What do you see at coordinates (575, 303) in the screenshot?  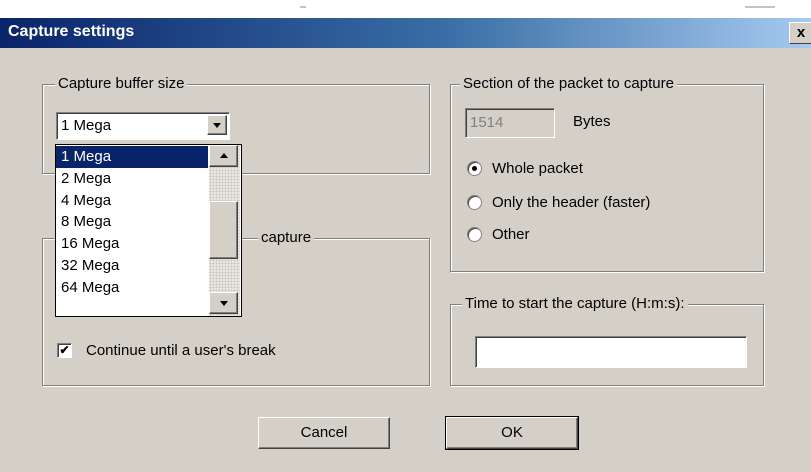 I see `start-time-legend: Time to start the capture (H:m:s):` at bounding box center [575, 303].